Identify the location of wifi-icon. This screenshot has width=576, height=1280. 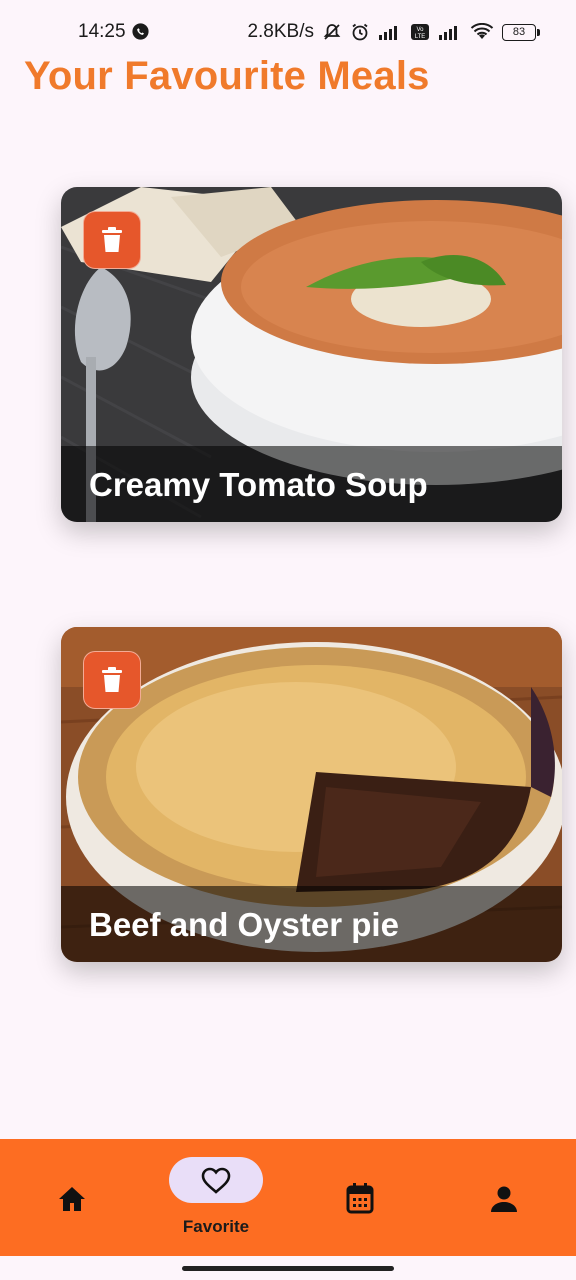
(482, 32).